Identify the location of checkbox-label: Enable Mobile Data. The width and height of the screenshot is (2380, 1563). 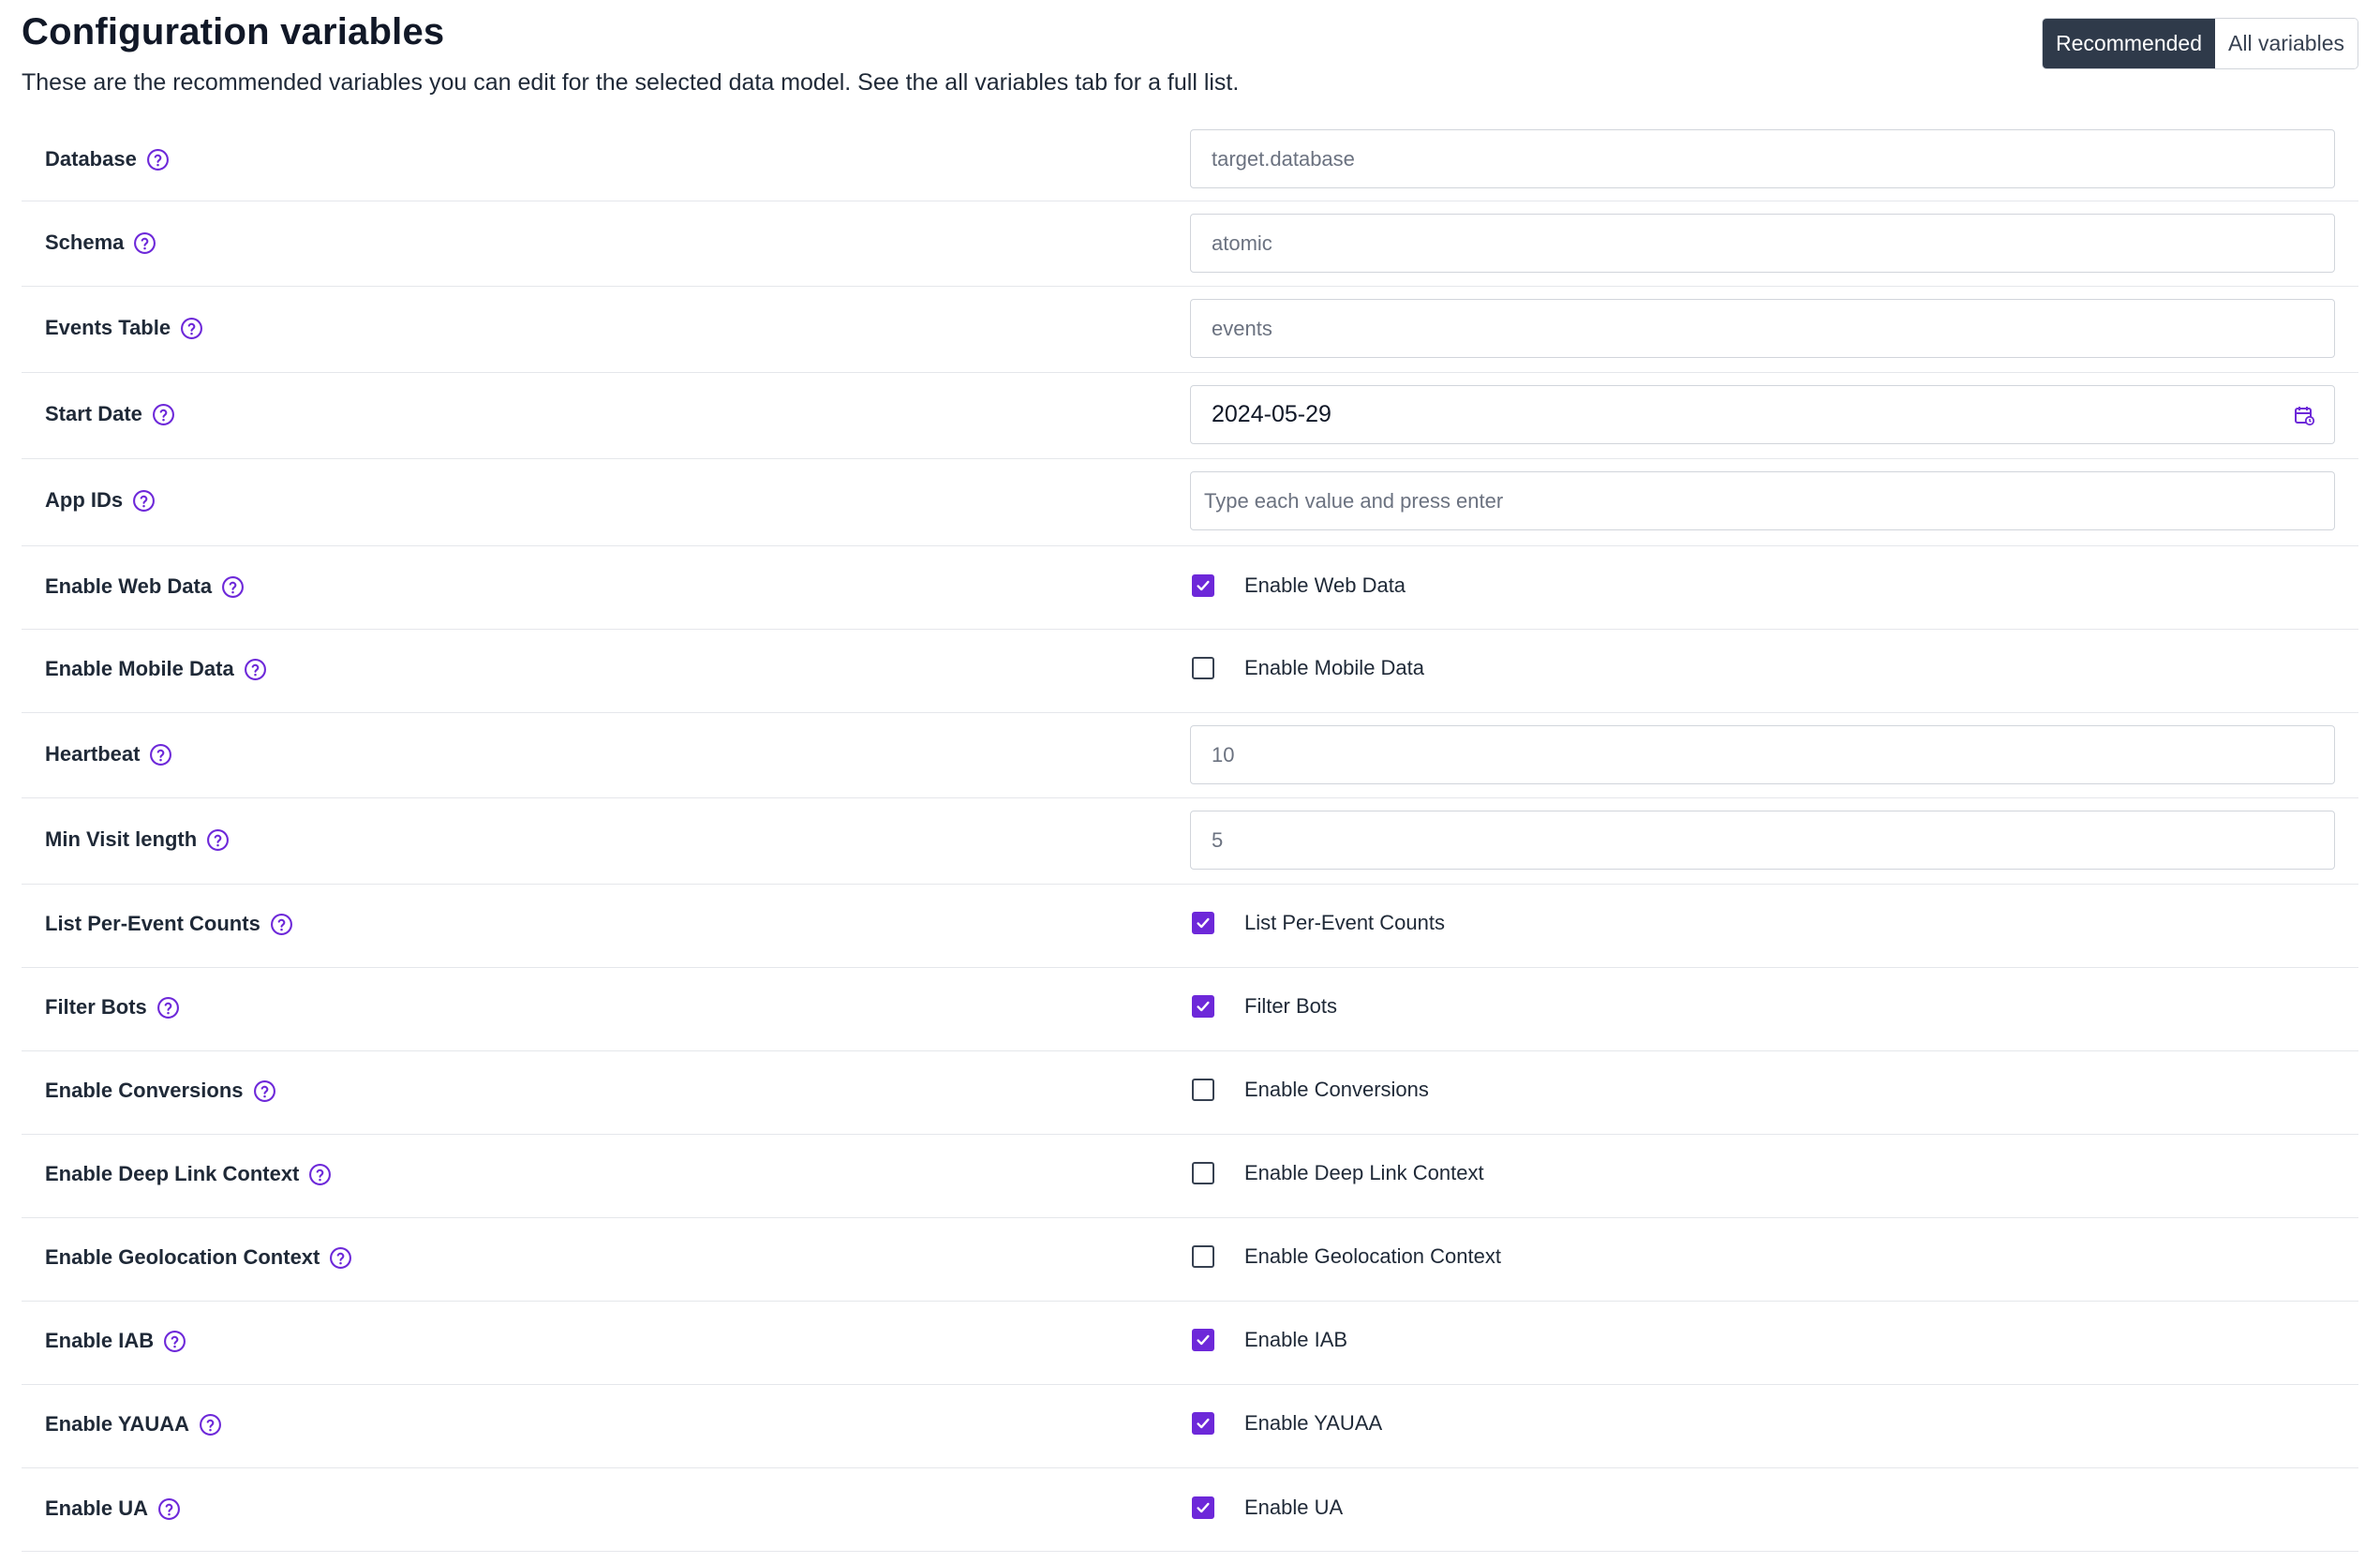
(1334, 668).